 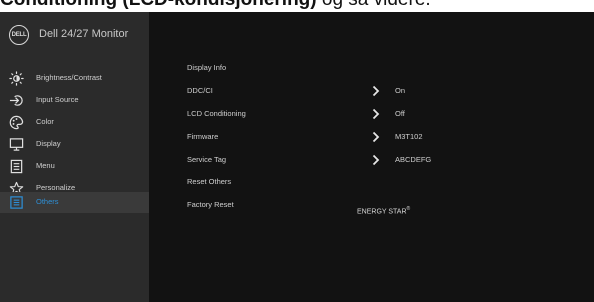 I want to click on osd-header: DELL Dell 24/27 Monitor, so click(x=74, y=33).